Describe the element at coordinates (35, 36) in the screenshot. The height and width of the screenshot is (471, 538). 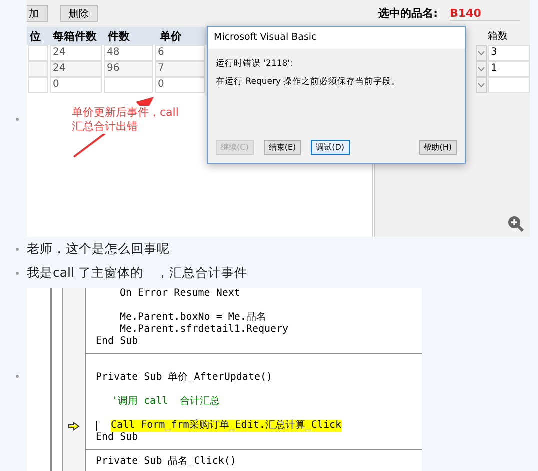
I see `column-header: 位` at that location.